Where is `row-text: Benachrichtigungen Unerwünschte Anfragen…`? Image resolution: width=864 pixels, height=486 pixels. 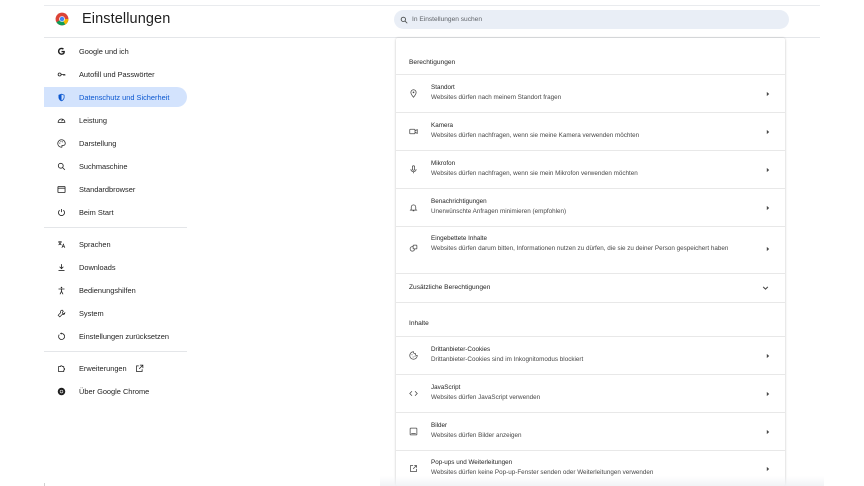
row-text: Benachrichtigungen Unerwünschte Anfragen… is located at coordinates (591, 207).